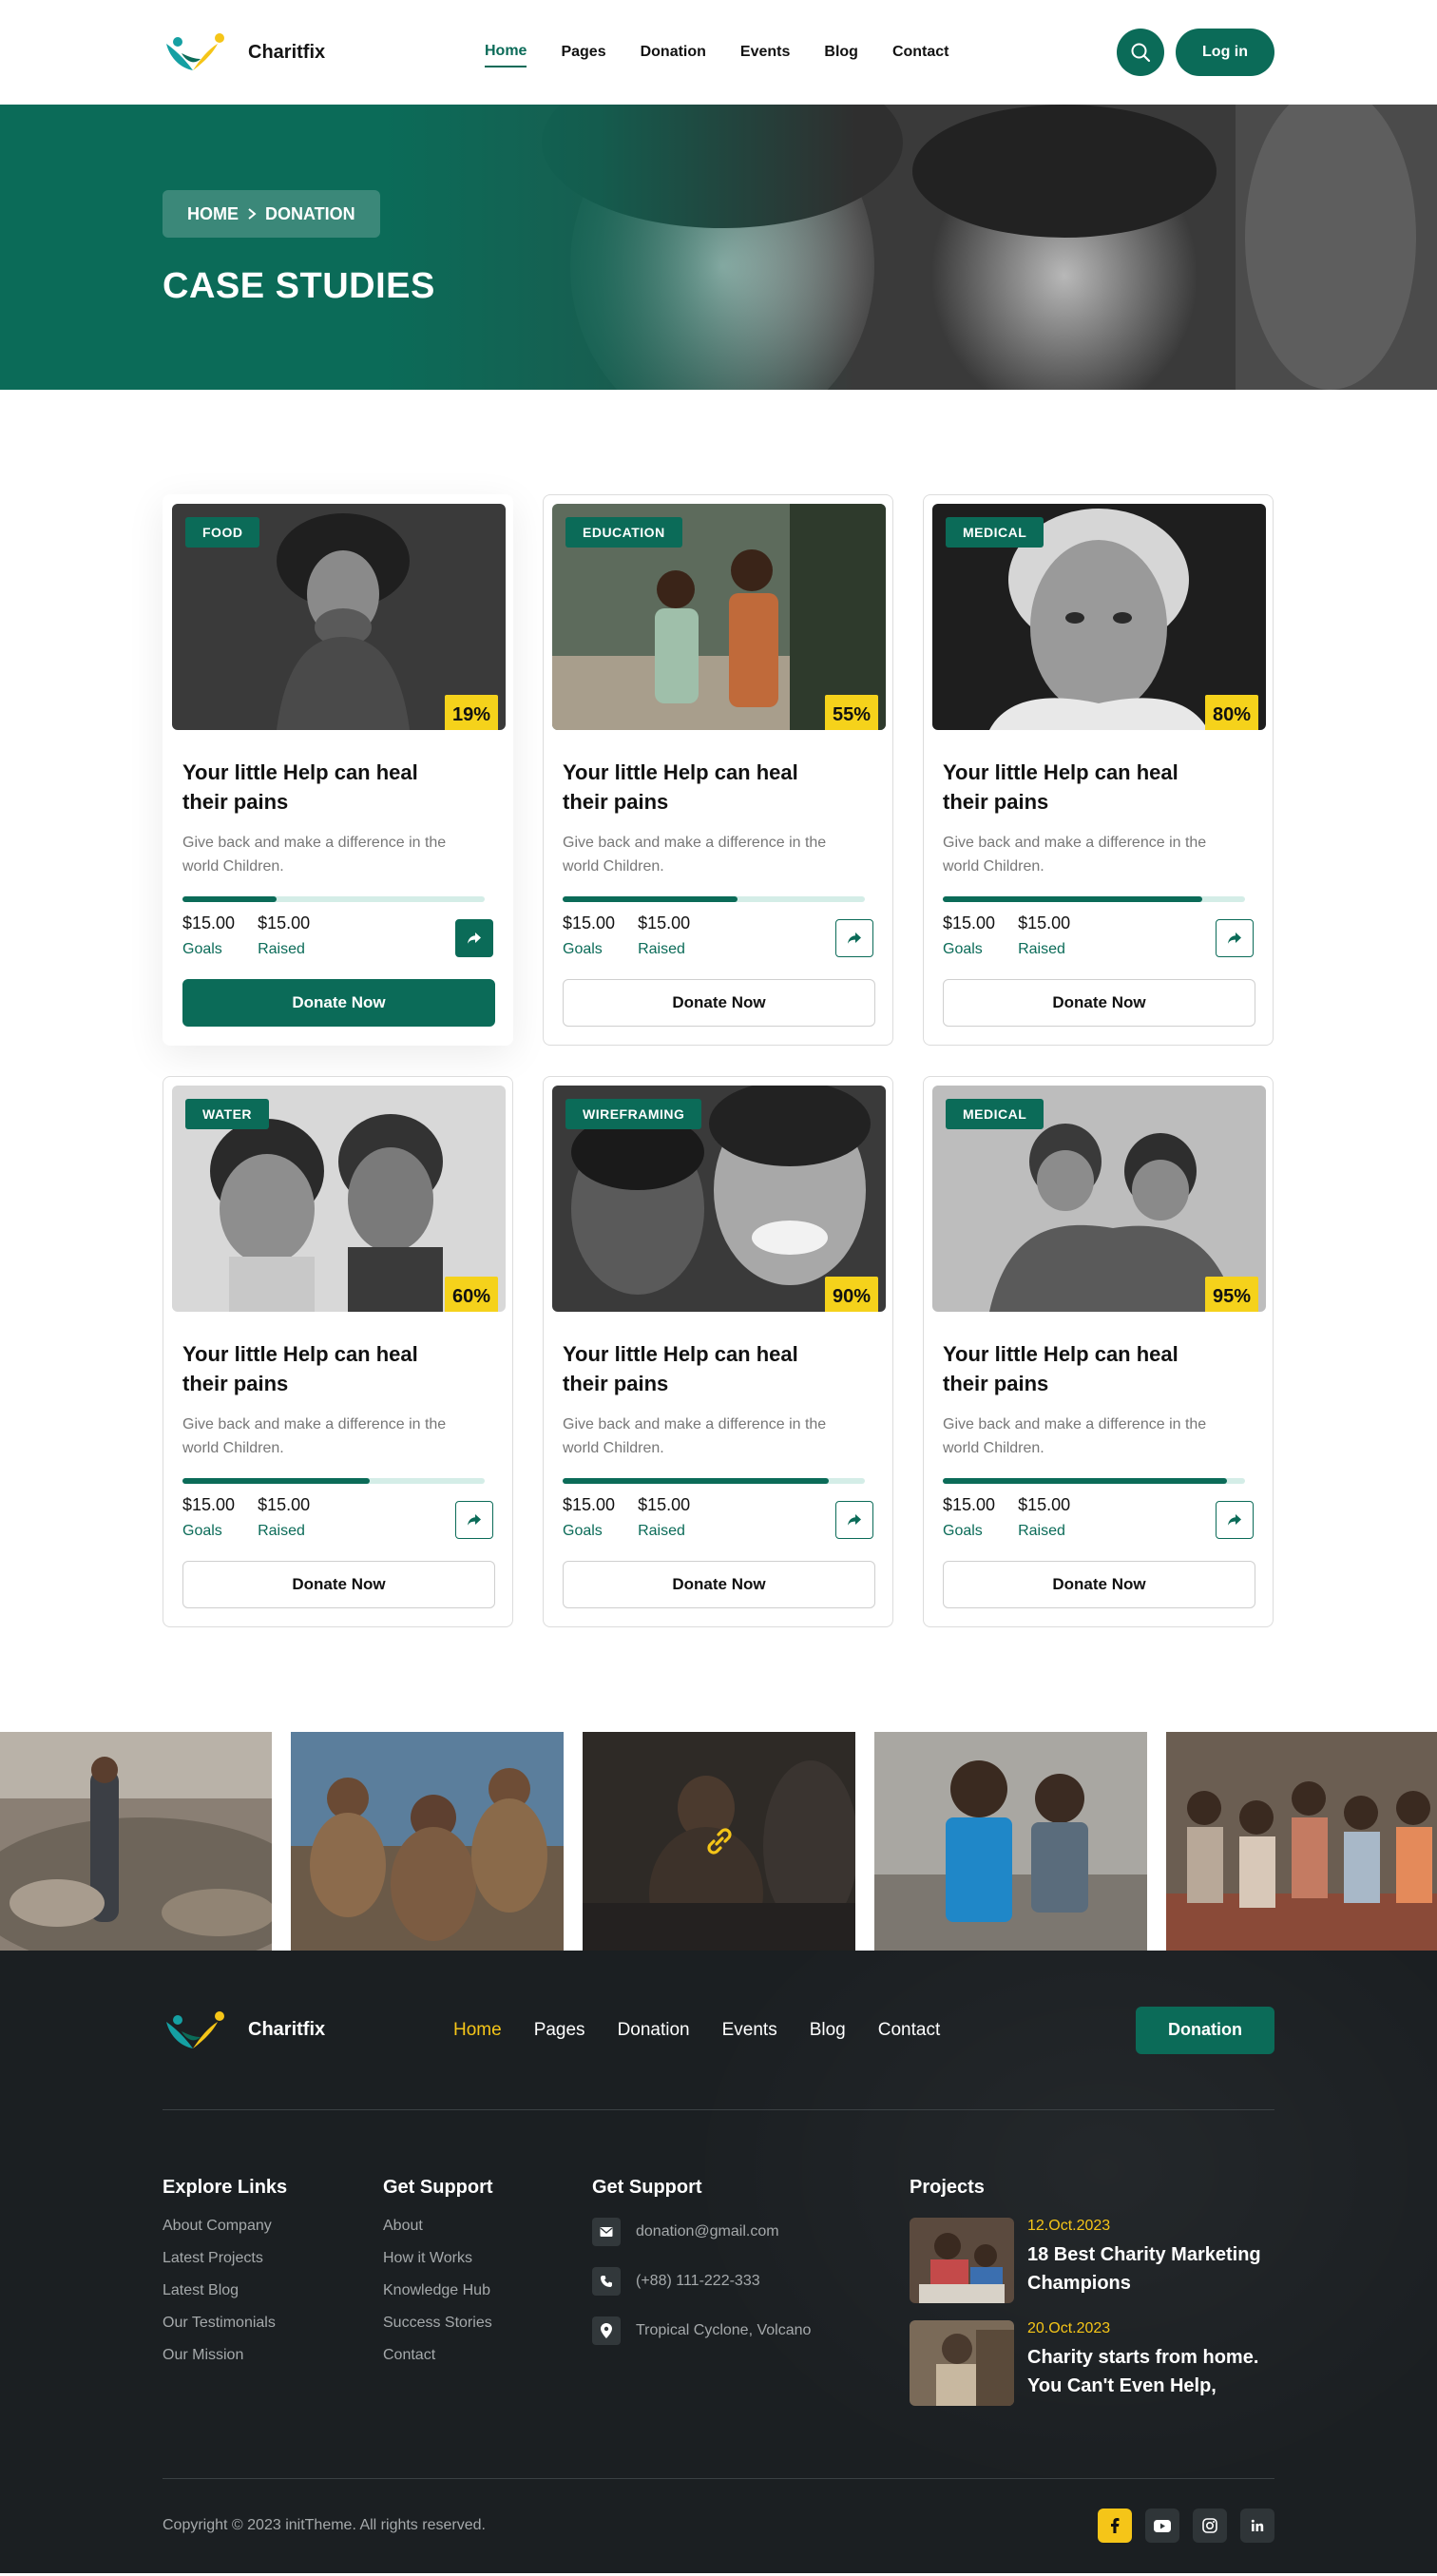 Image resolution: width=1437 pixels, height=2576 pixels. Describe the element at coordinates (623, 532) in the screenshot. I see `category-tag: EDUCATION` at that location.